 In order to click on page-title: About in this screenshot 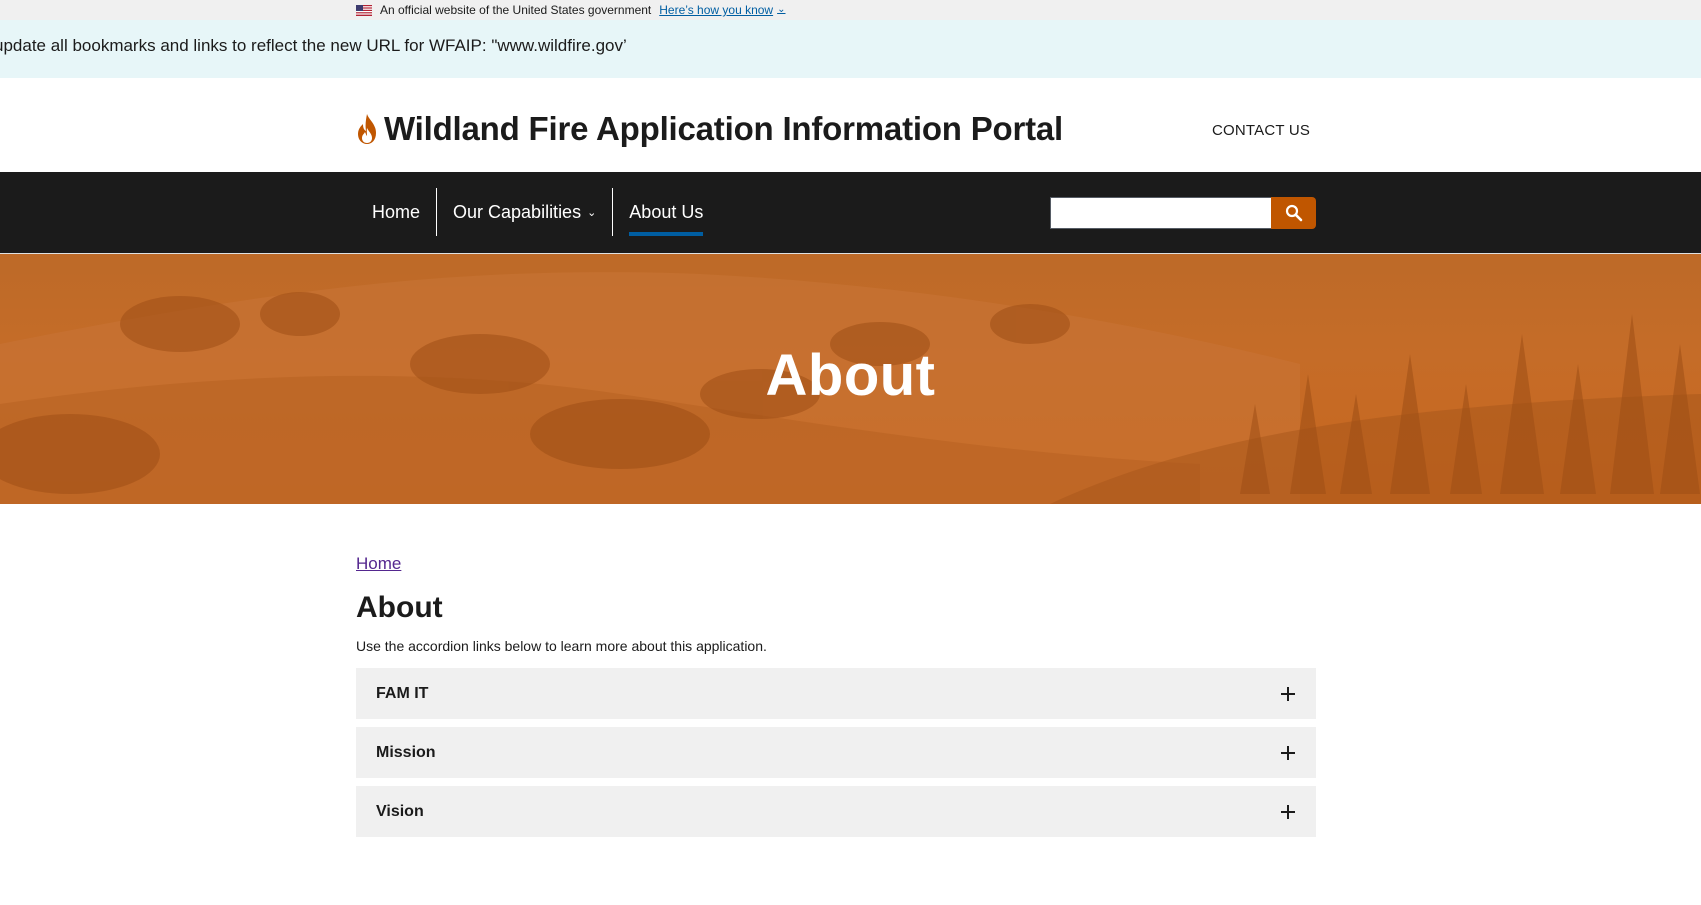, I will do `click(399, 607)`.